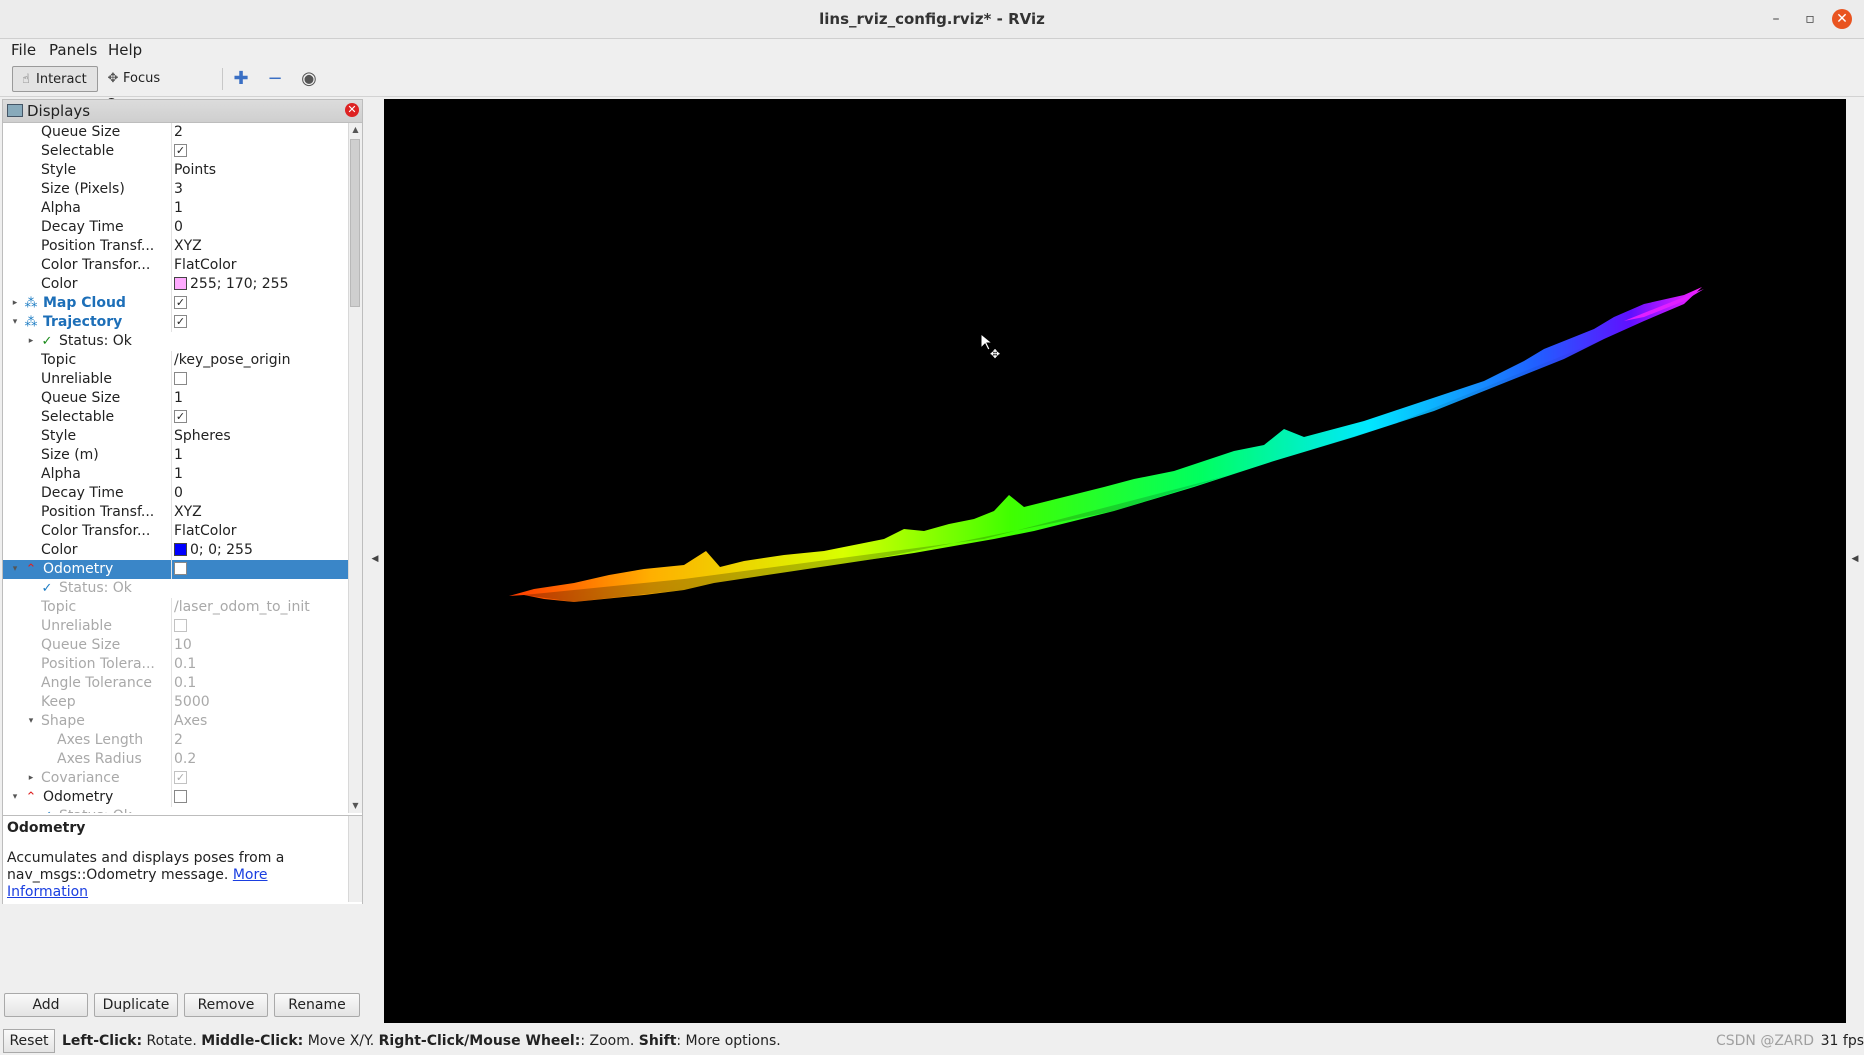  Describe the element at coordinates (352, 110) in the screenshot. I see `panel-close-icon: ✕` at that location.